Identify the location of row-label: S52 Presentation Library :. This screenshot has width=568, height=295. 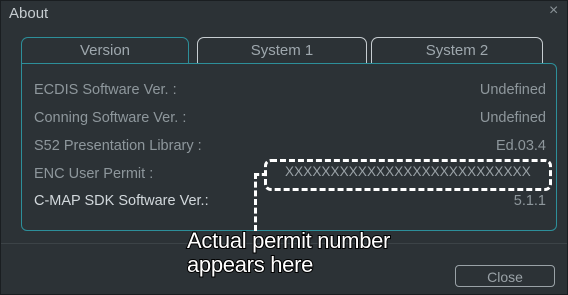
(118, 146).